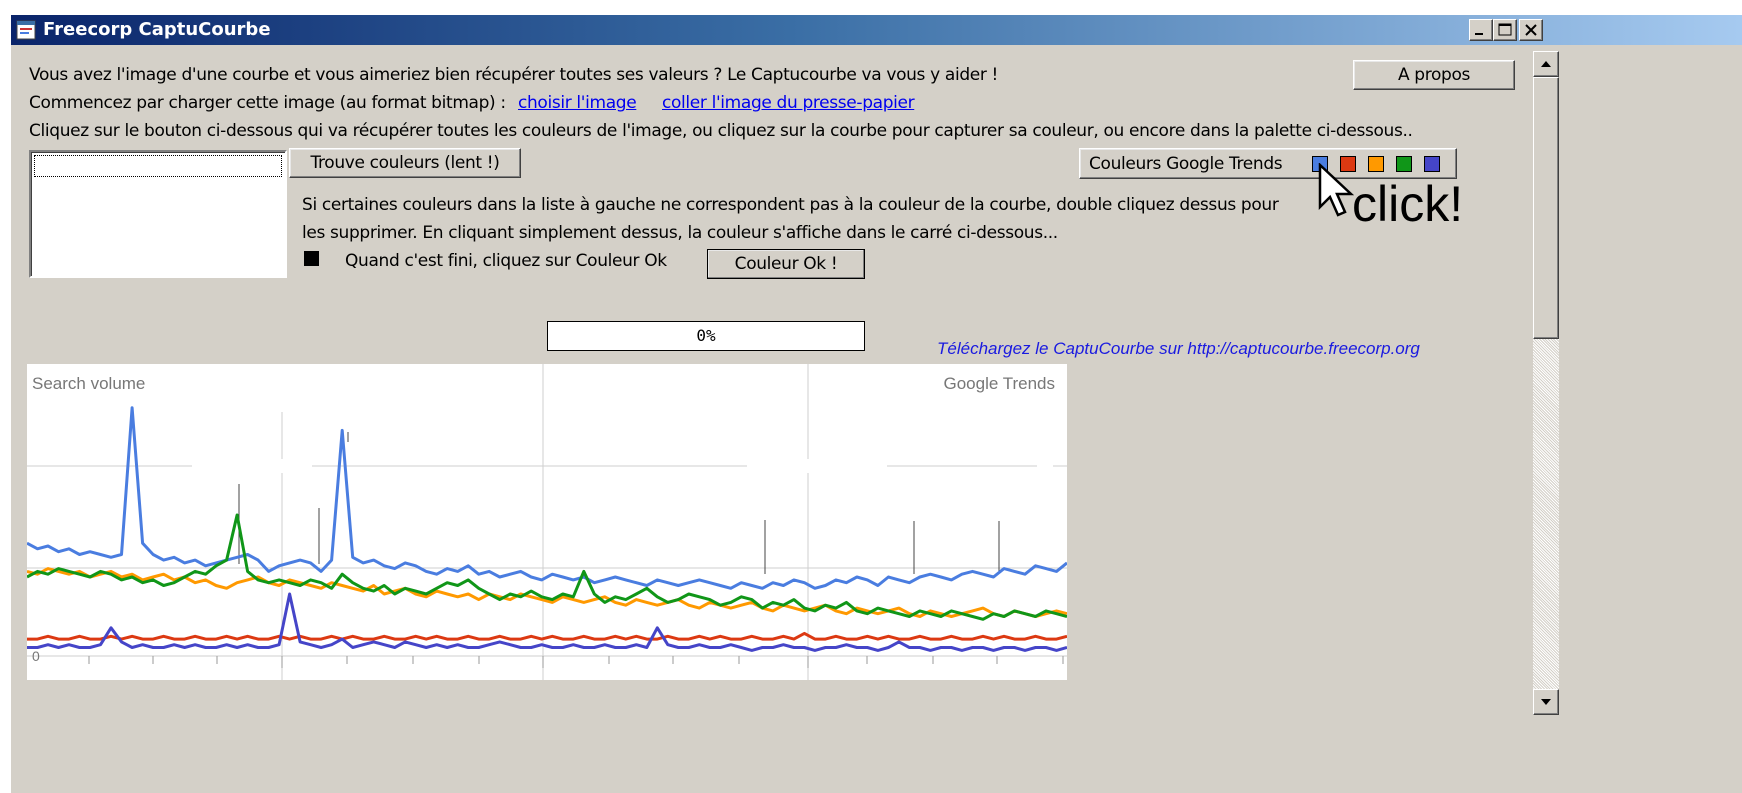 This screenshot has height=793, width=1742. I want to click on chart-gaps, so click(622, 418).